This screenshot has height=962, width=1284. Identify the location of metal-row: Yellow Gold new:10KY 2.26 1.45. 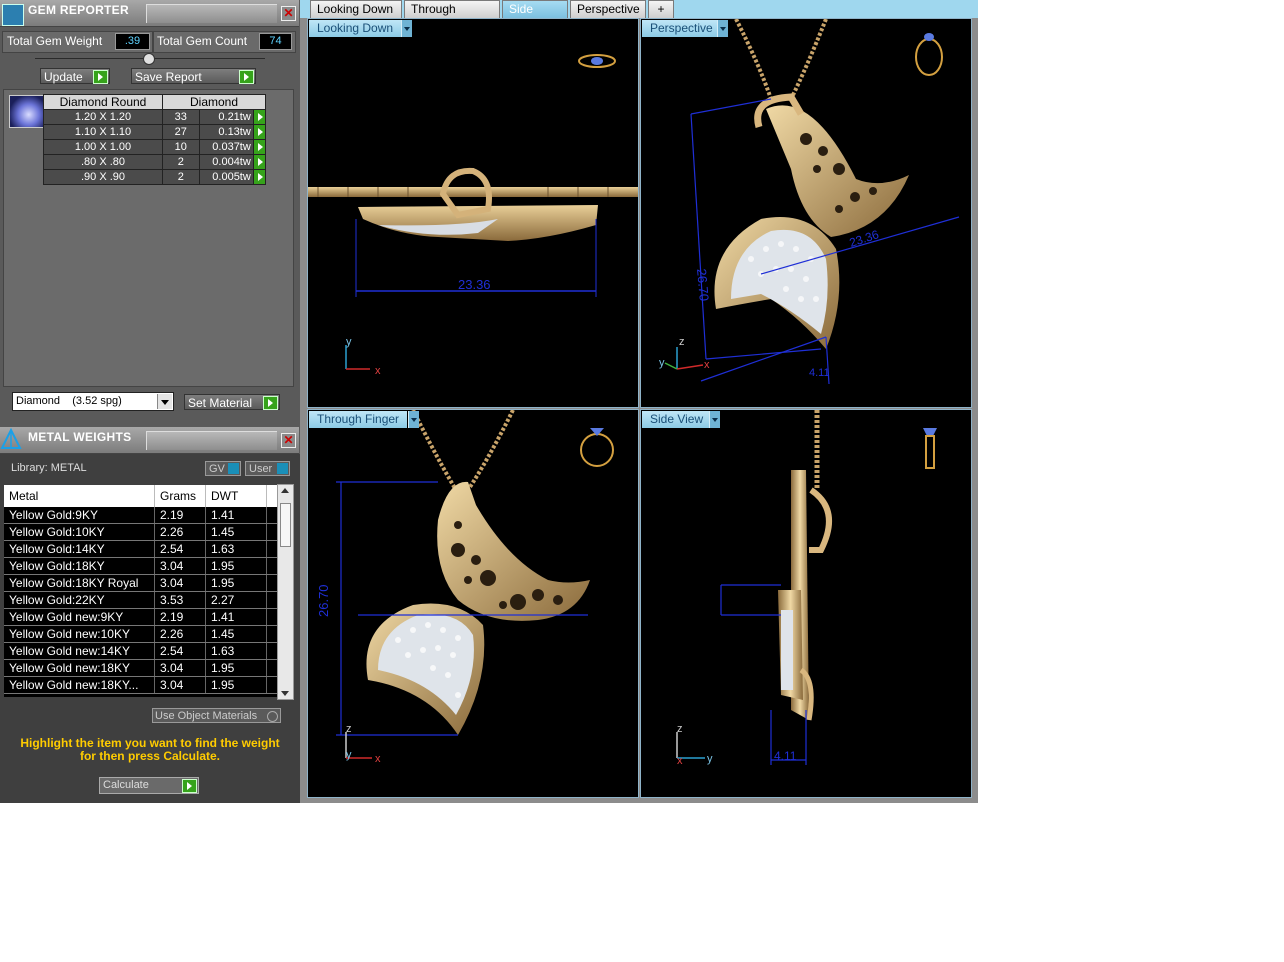
(142, 634).